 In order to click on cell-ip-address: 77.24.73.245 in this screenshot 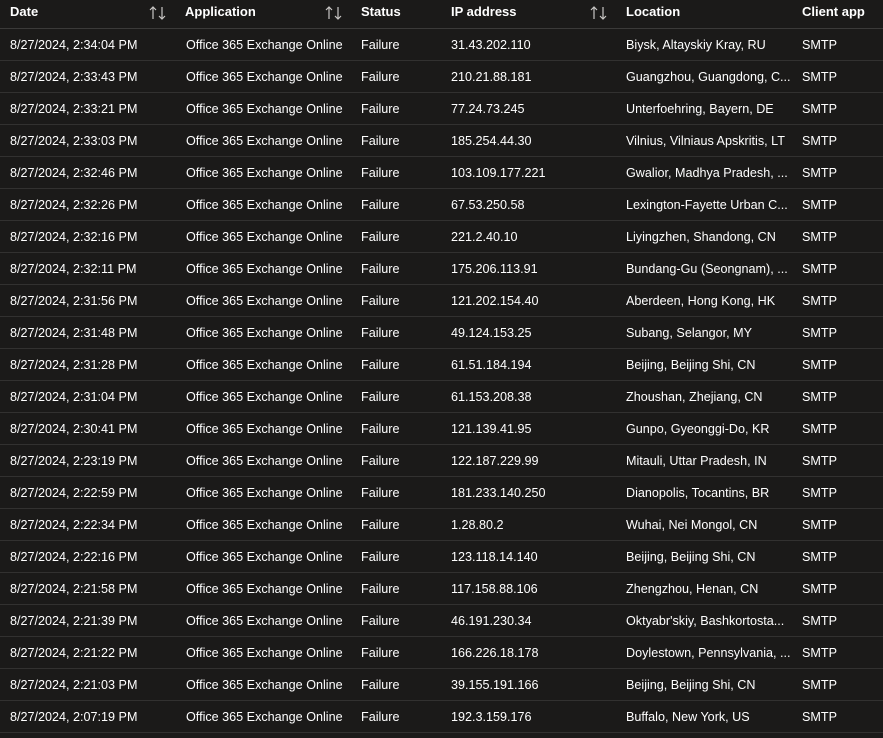, I will do `click(488, 109)`.